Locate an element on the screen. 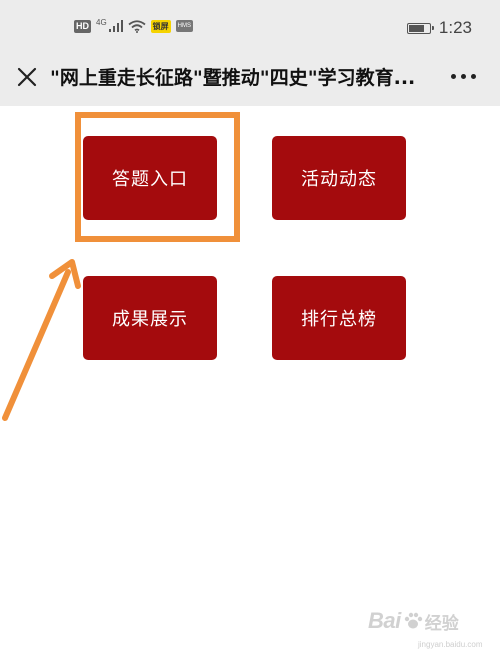  network-type-label: 4G is located at coordinates (101, 22).